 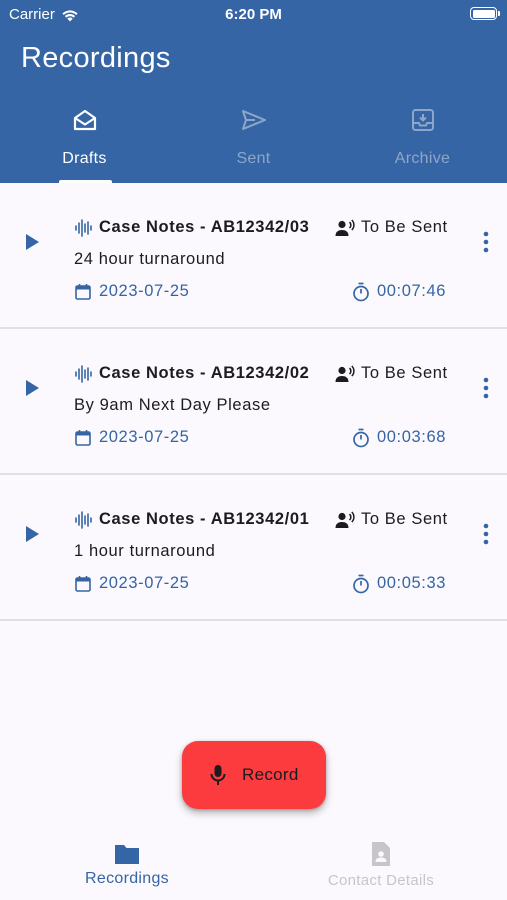 I want to click on recording-title: Case Notes - AB12342/02, so click(x=204, y=373).